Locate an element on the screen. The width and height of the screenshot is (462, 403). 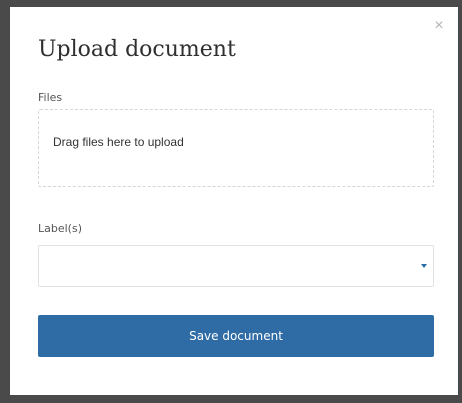
caret-down-icon is located at coordinates (424, 266).